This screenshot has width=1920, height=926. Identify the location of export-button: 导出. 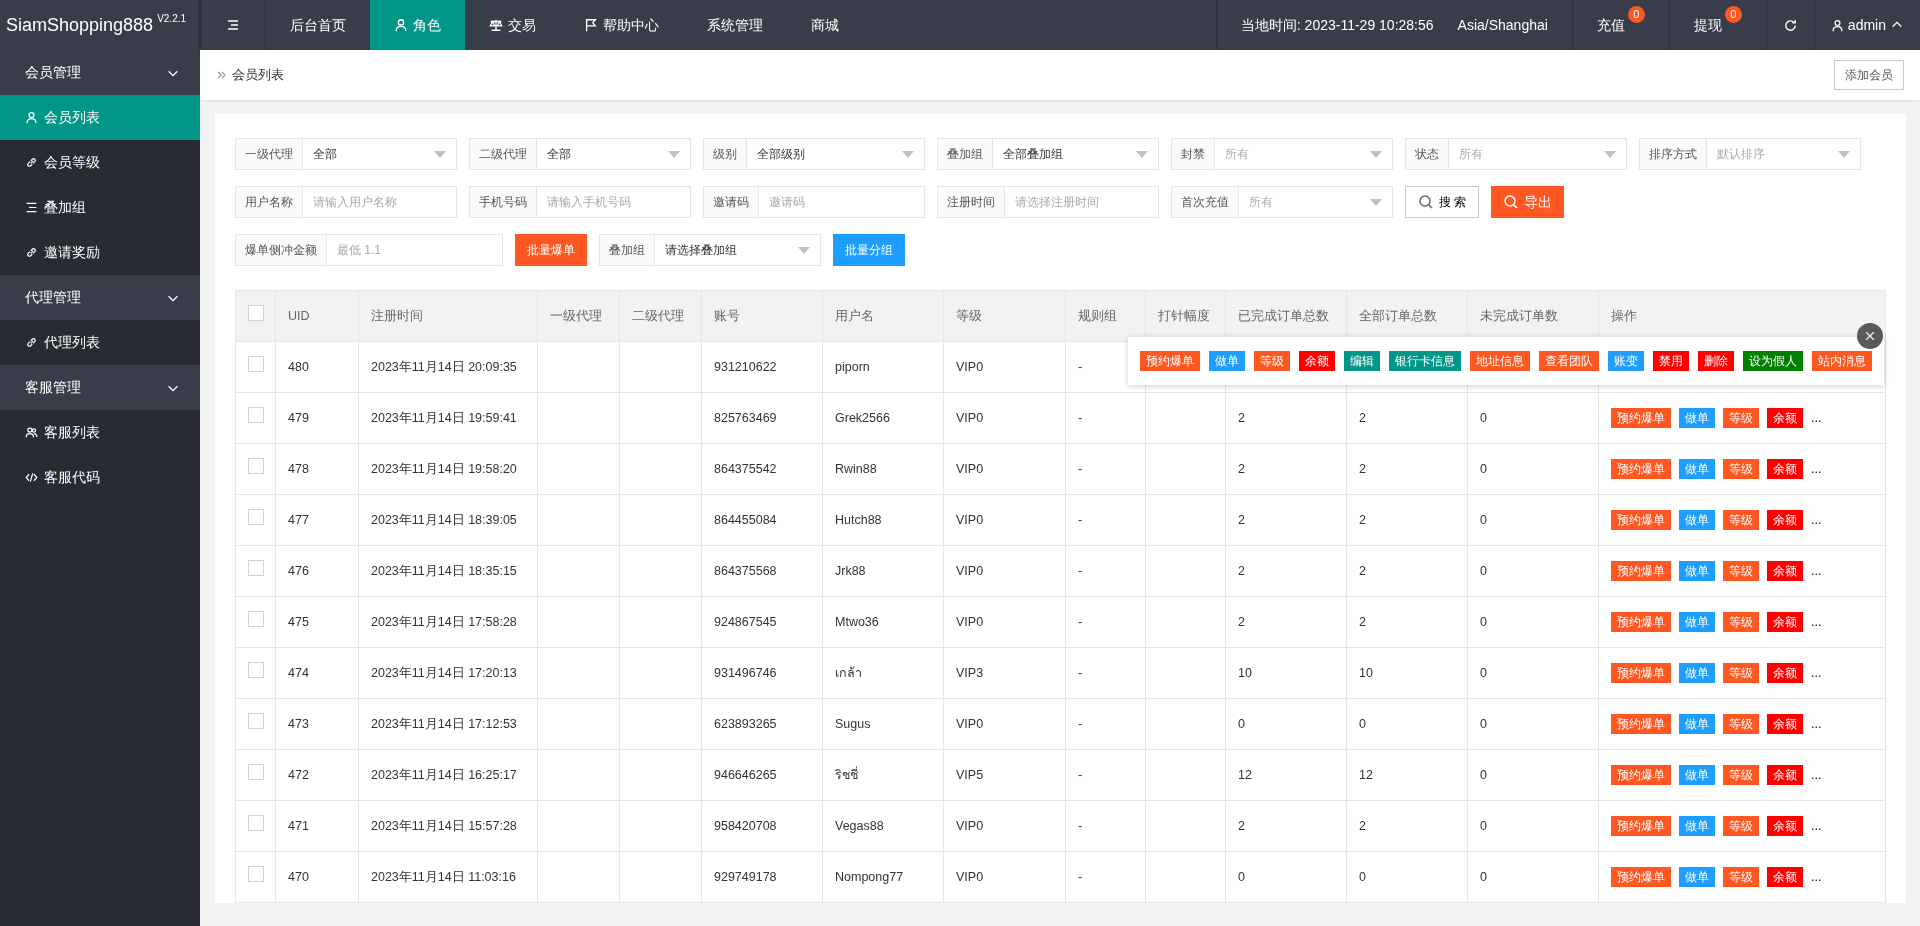
(1528, 202).